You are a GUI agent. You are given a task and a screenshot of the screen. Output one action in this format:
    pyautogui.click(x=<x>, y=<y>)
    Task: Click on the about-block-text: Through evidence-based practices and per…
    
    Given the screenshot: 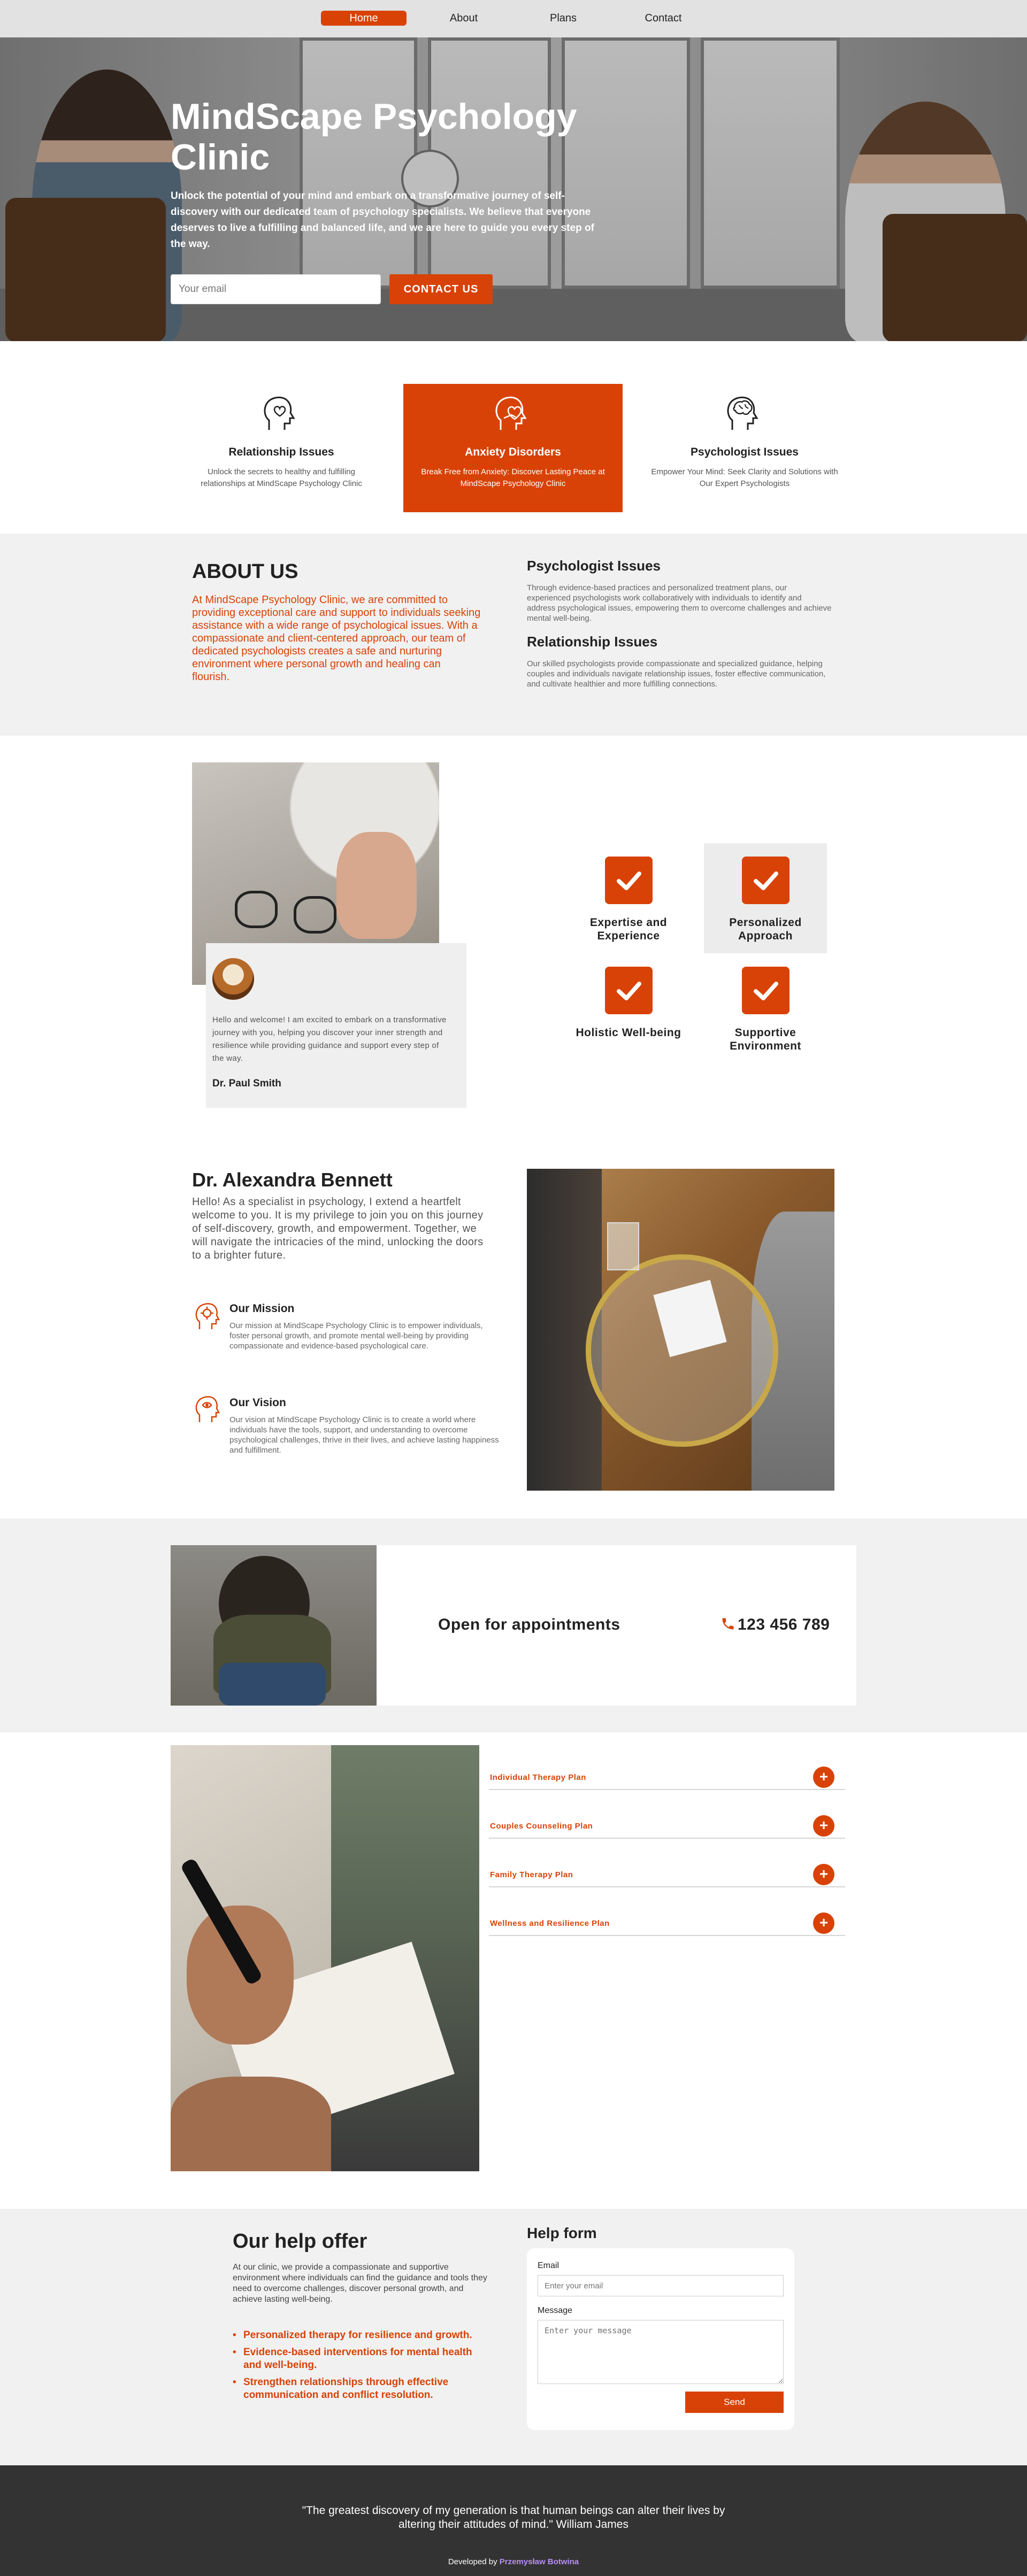 What is the action you would take?
    pyautogui.click(x=680, y=603)
    